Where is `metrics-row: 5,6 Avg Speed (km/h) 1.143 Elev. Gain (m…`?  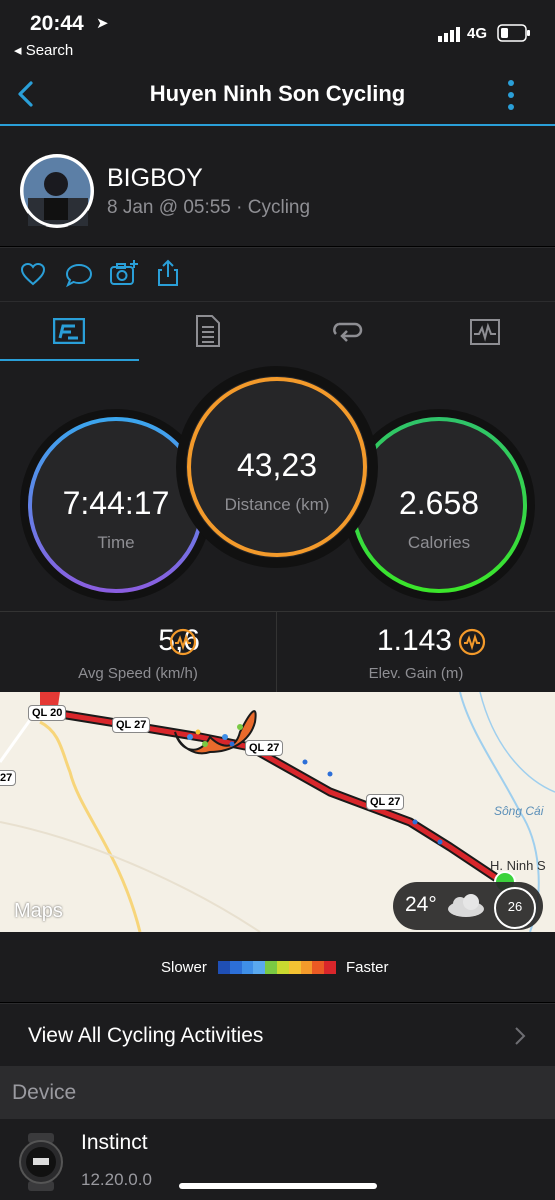
metrics-row: 5,6 Avg Speed (km/h) 1.143 Elev. Gain (m… is located at coordinates (277, 651).